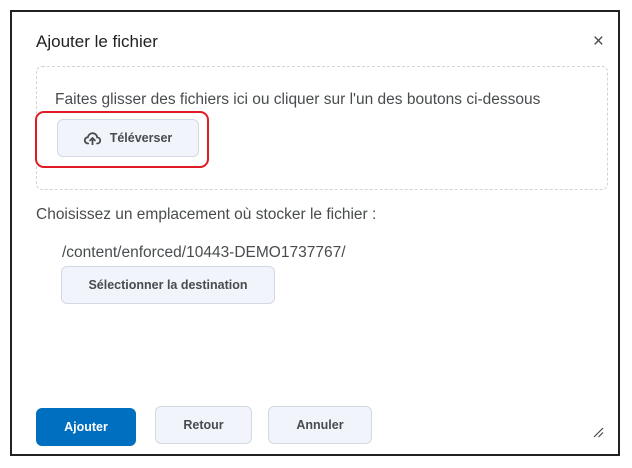 This screenshot has height=468, width=632. Describe the element at coordinates (598, 432) in the screenshot. I see `resize-handle-icon` at that location.